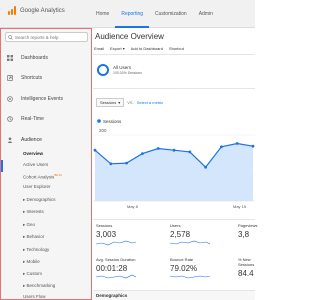 Image resolution: width=320 pixels, height=300 pixels. Describe the element at coordinates (116, 259) in the screenshot. I see `metric-label: Avg. Session Duration` at that location.